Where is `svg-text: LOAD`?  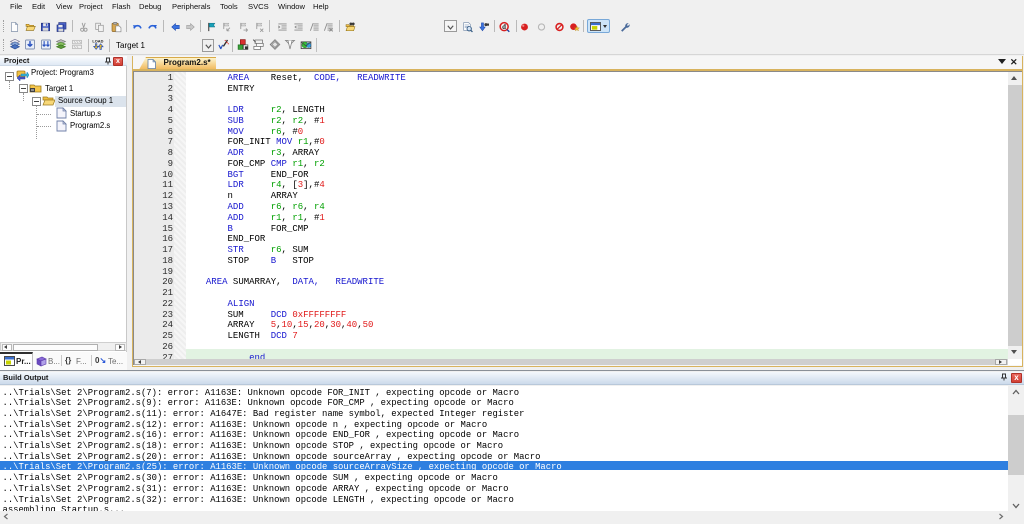 svg-text: LOAD is located at coordinates (97, 41).